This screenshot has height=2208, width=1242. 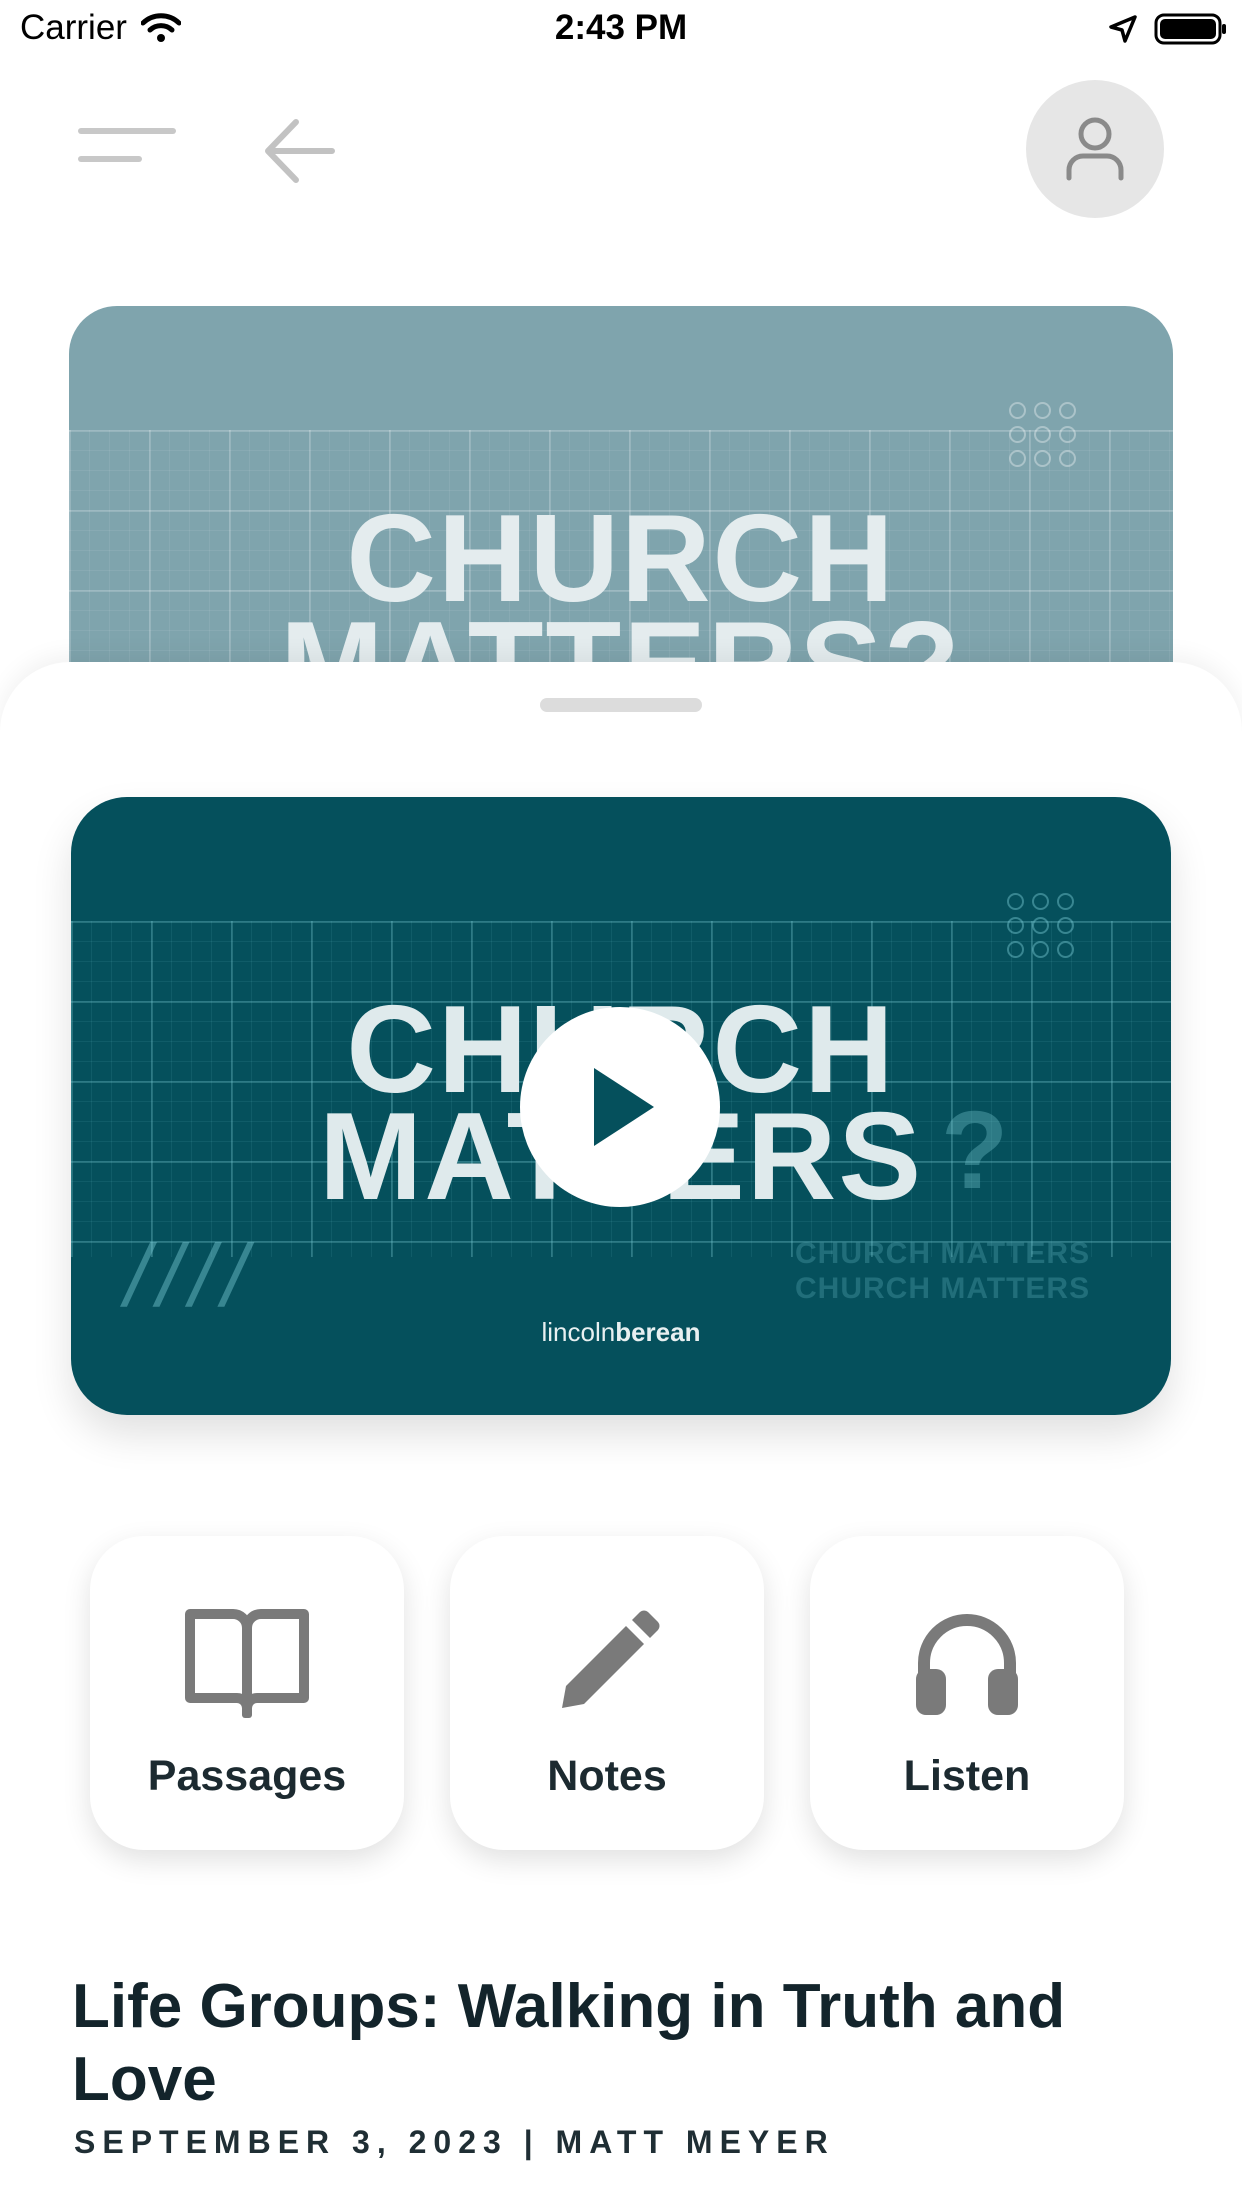 I want to click on video-question-mark: ?, so click(x=975, y=1150).